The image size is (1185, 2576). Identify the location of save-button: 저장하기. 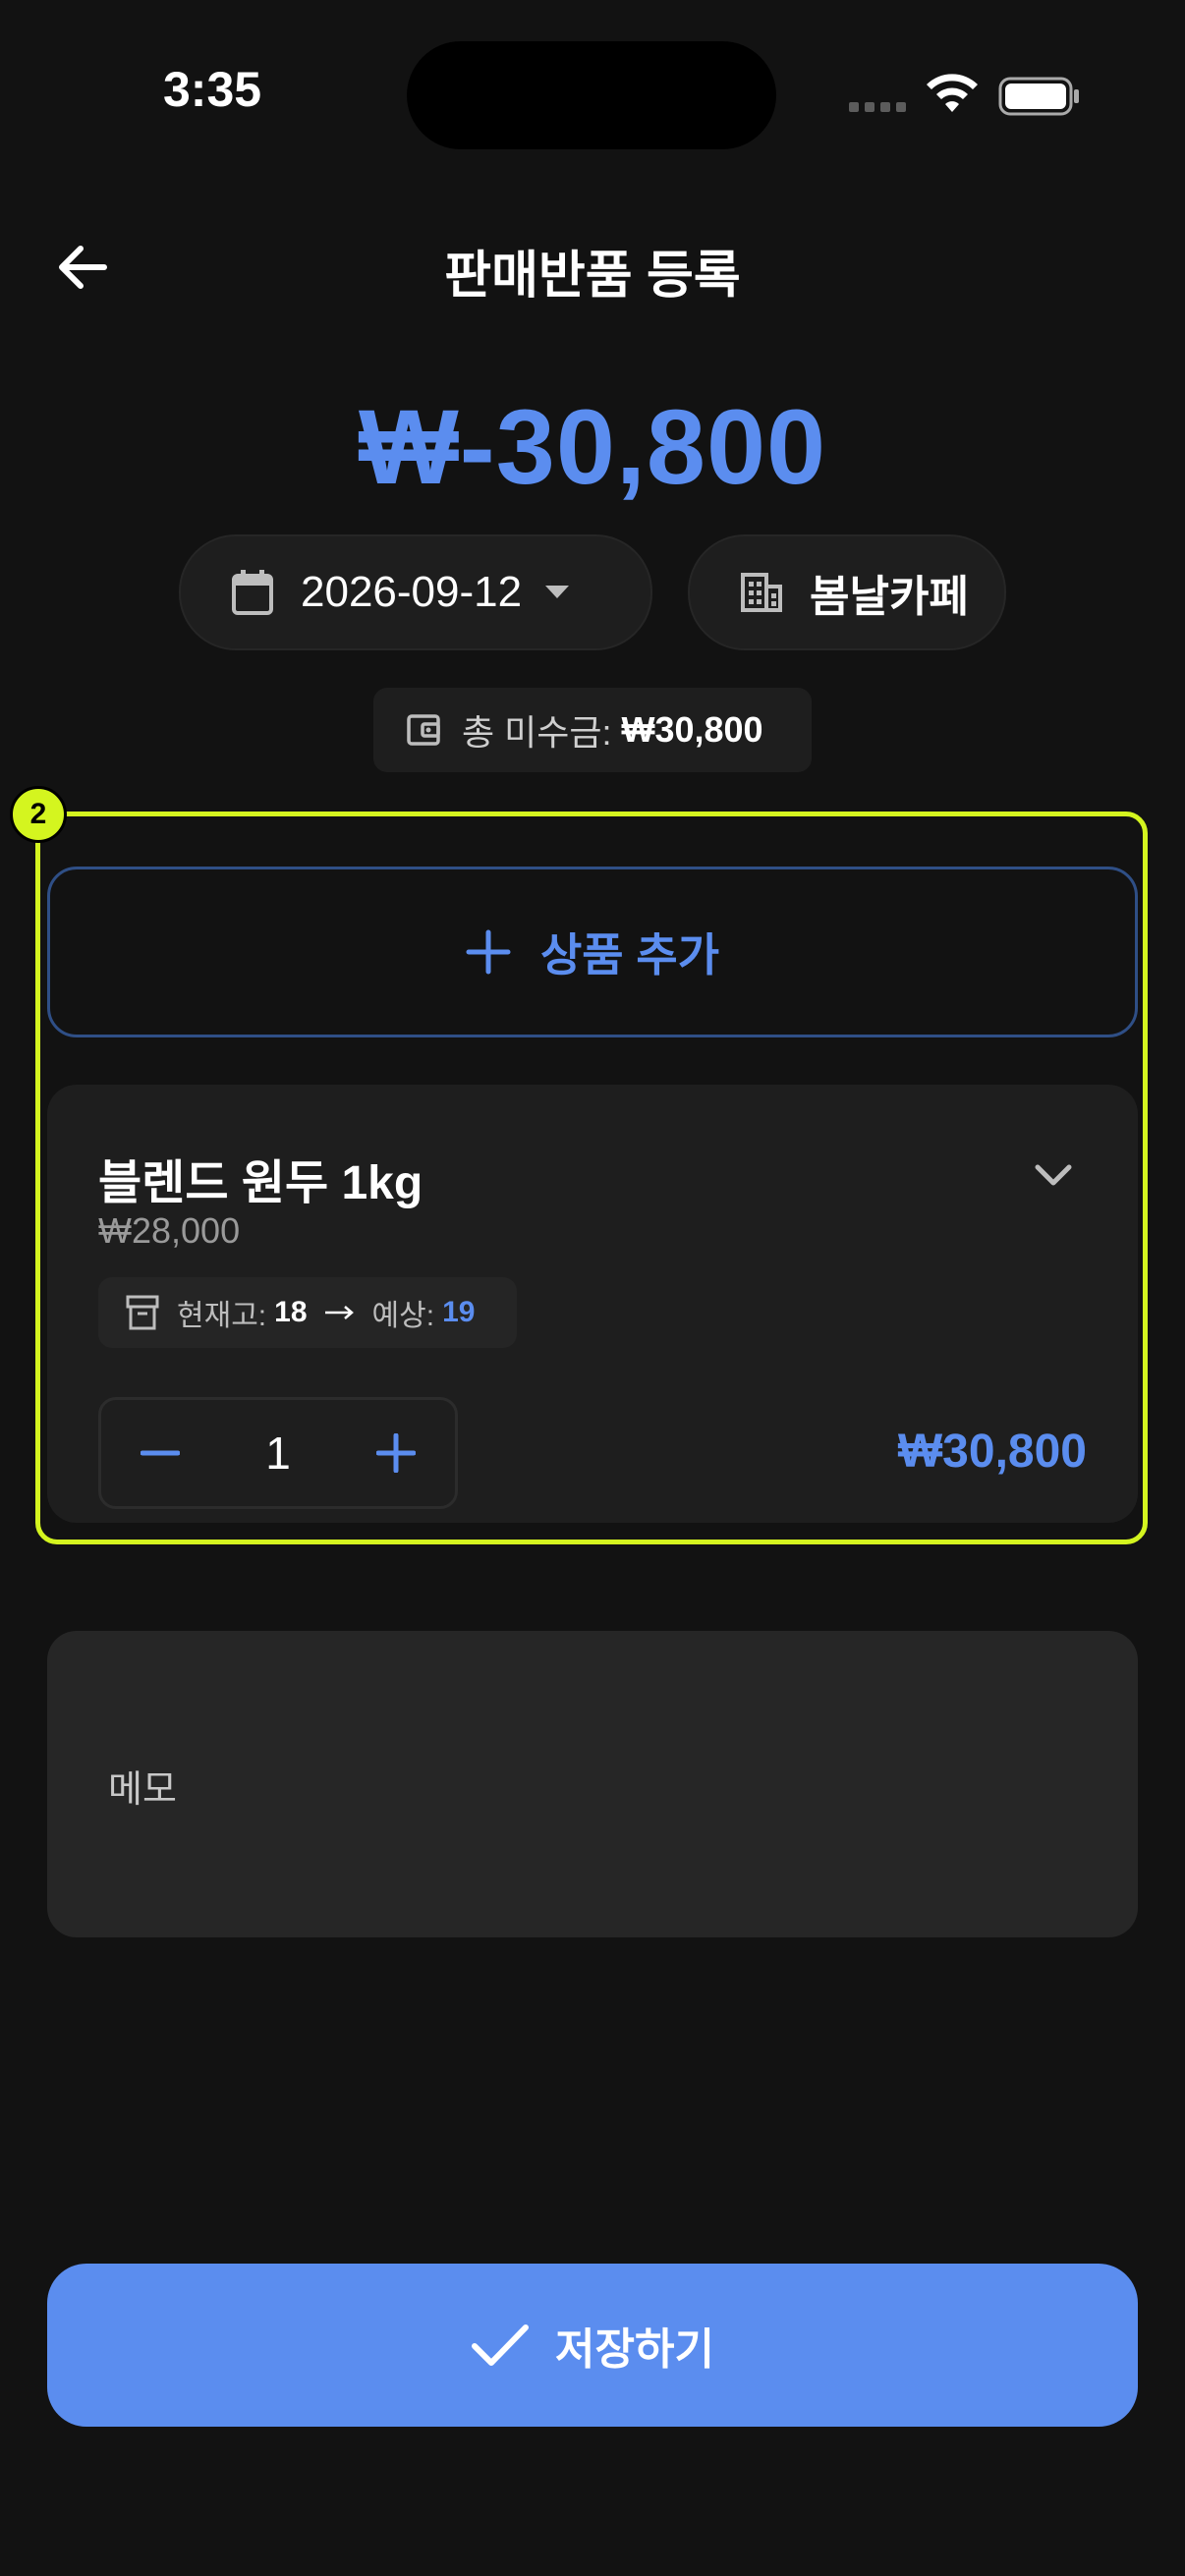
(592, 2345).